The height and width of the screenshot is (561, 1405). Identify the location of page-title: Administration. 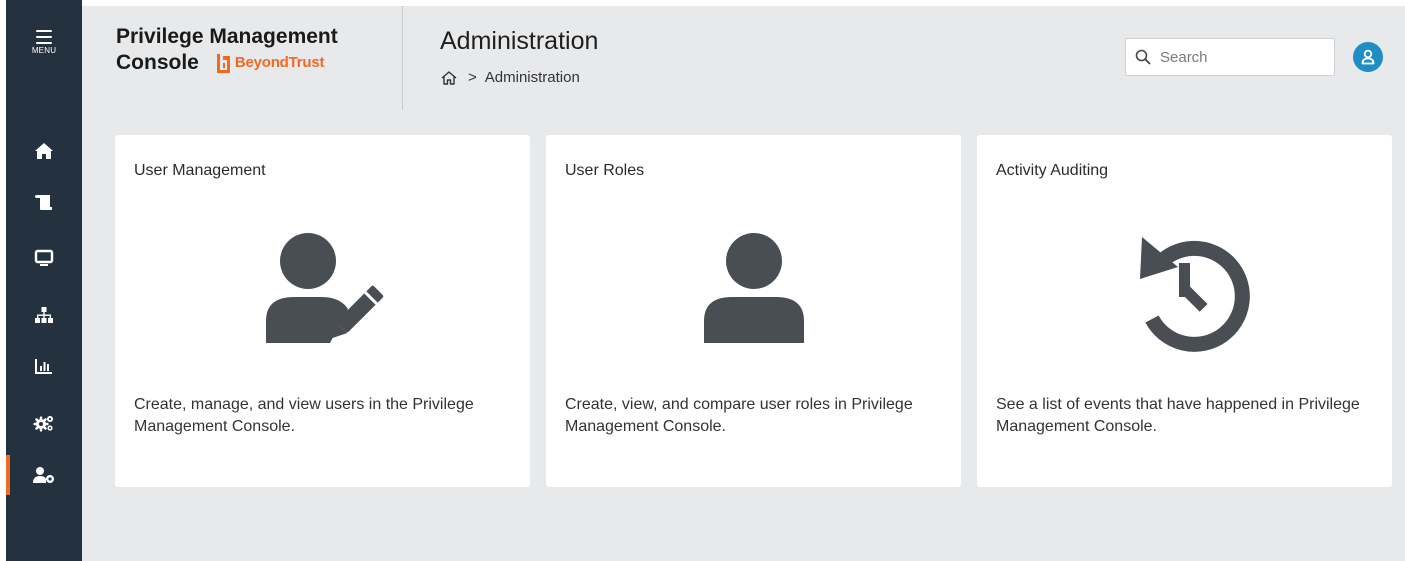
(519, 41).